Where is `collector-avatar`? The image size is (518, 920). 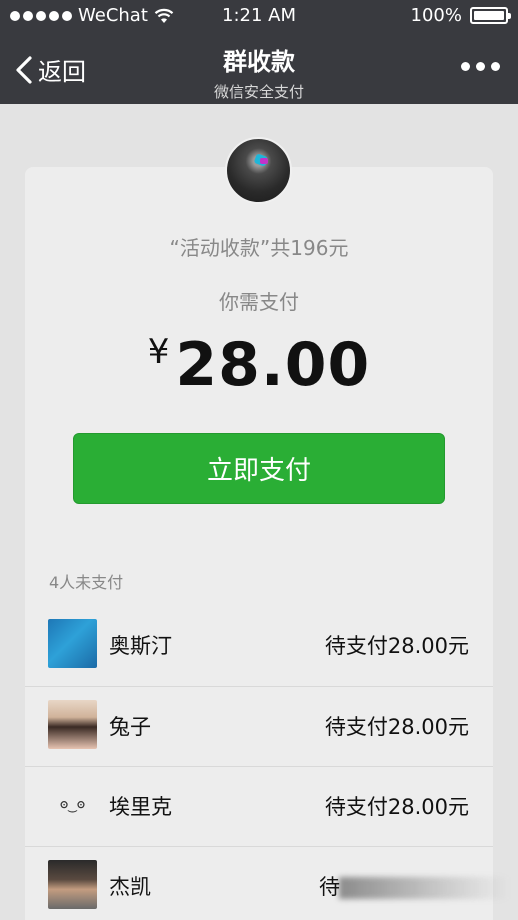 collector-avatar is located at coordinates (258, 170).